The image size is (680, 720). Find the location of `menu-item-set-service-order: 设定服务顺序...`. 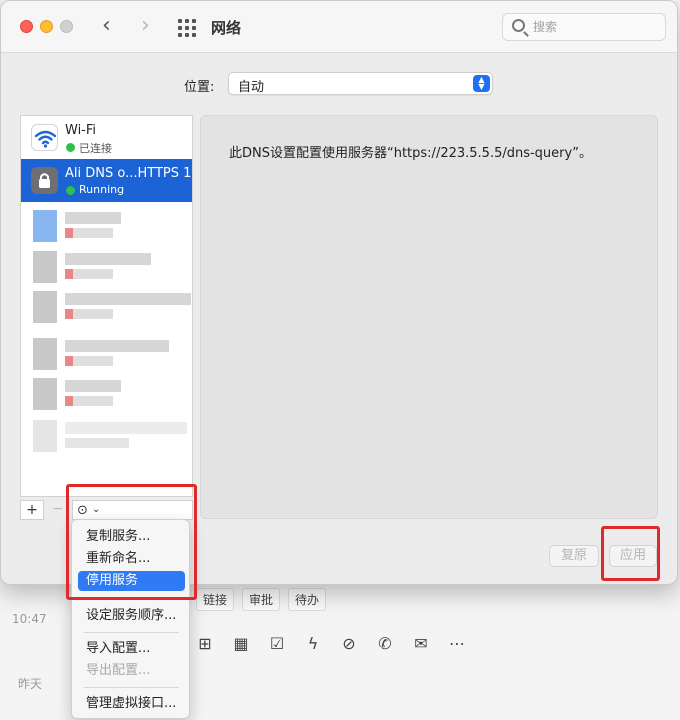

menu-item-set-service-order: 设定服务顺序... is located at coordinates (131, 616).